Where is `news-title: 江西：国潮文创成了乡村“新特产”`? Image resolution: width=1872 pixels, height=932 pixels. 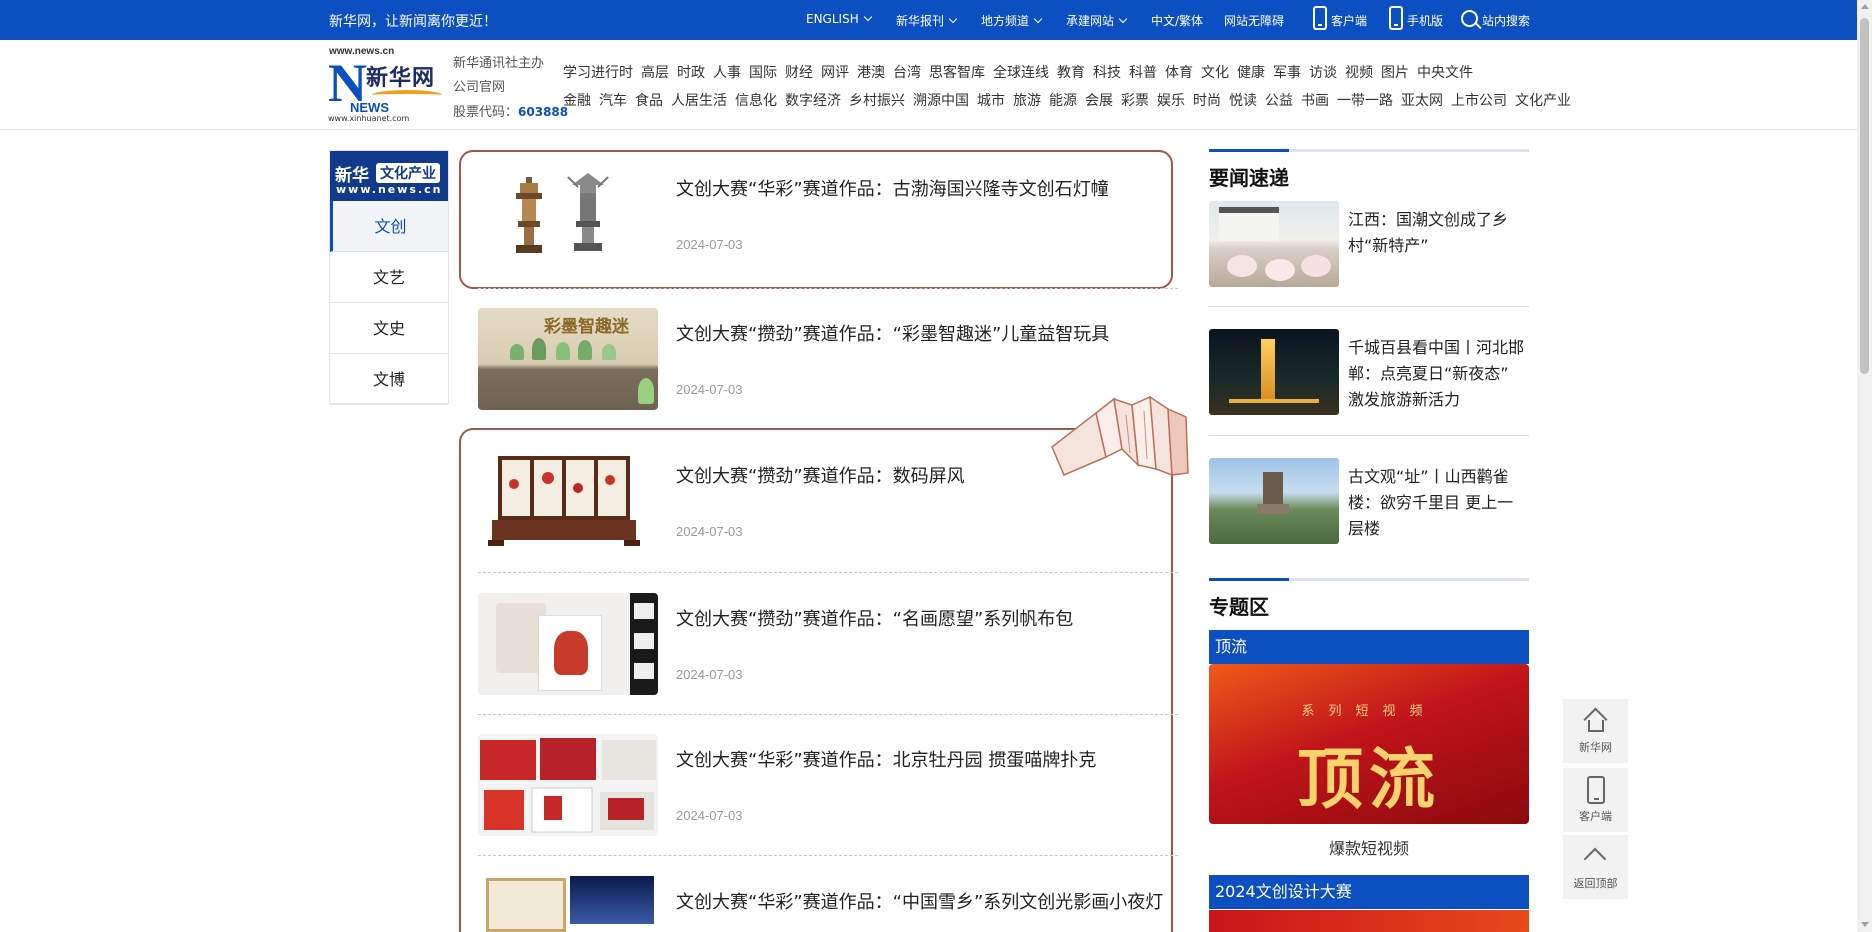
news-title: 江西：国潮文创成了乡村“新特产” is located at coordinates (1438, 233).